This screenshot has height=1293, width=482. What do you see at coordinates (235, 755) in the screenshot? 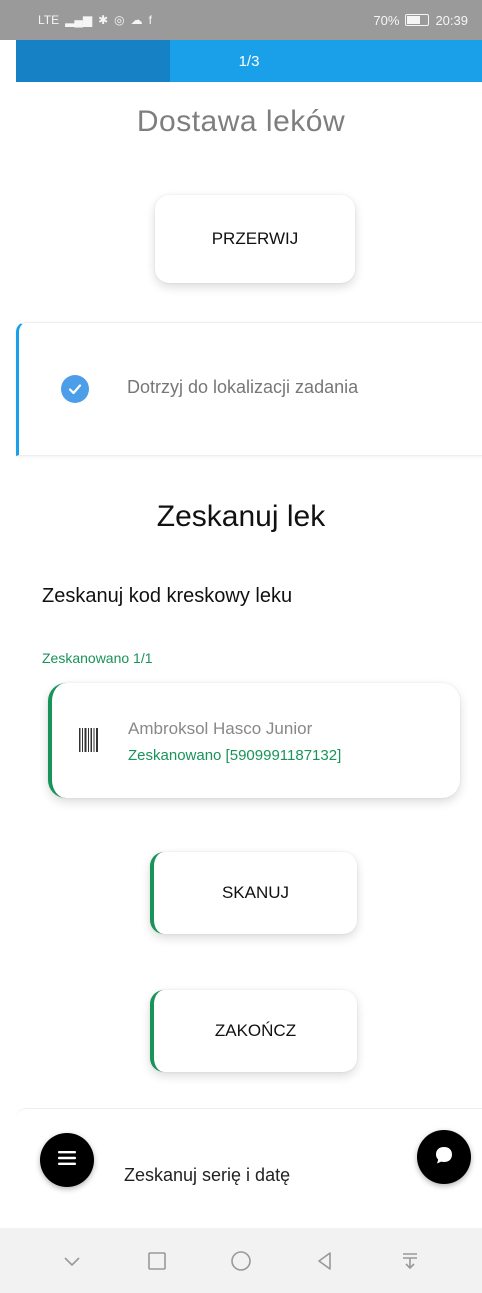
I see `item-status: Zeskanowano [5909991187132]` at bounding box center [235, 755].